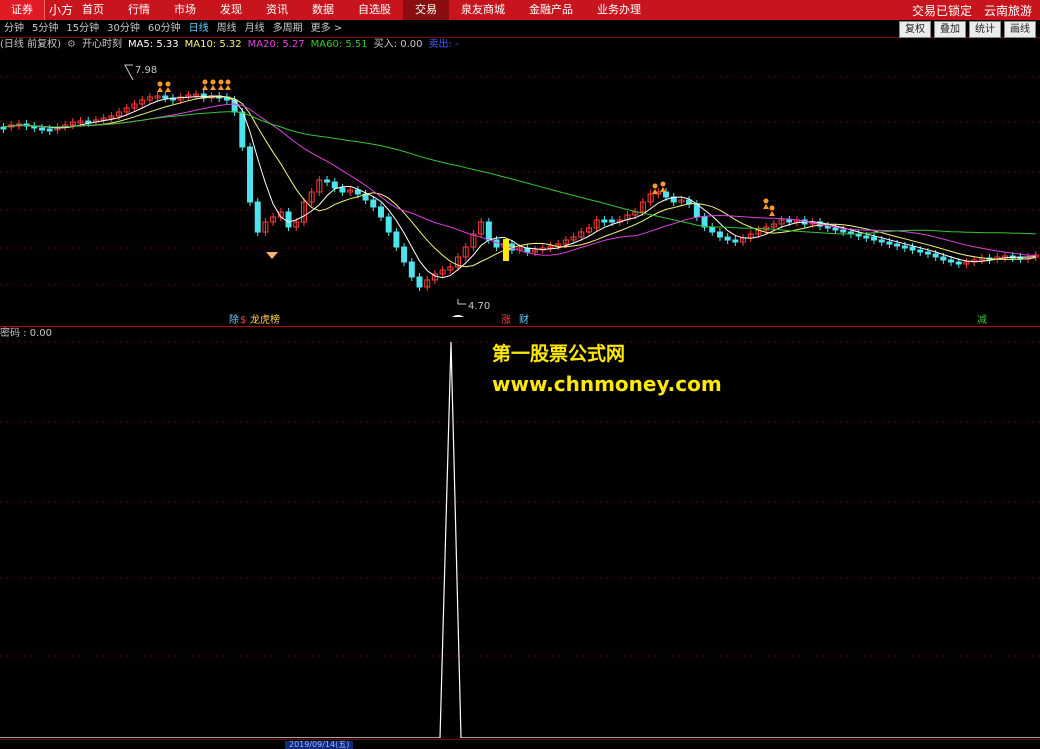  Describe the element at coordinates (227, 28) in the screenshot. I see `period-tab: 周线` at that location.